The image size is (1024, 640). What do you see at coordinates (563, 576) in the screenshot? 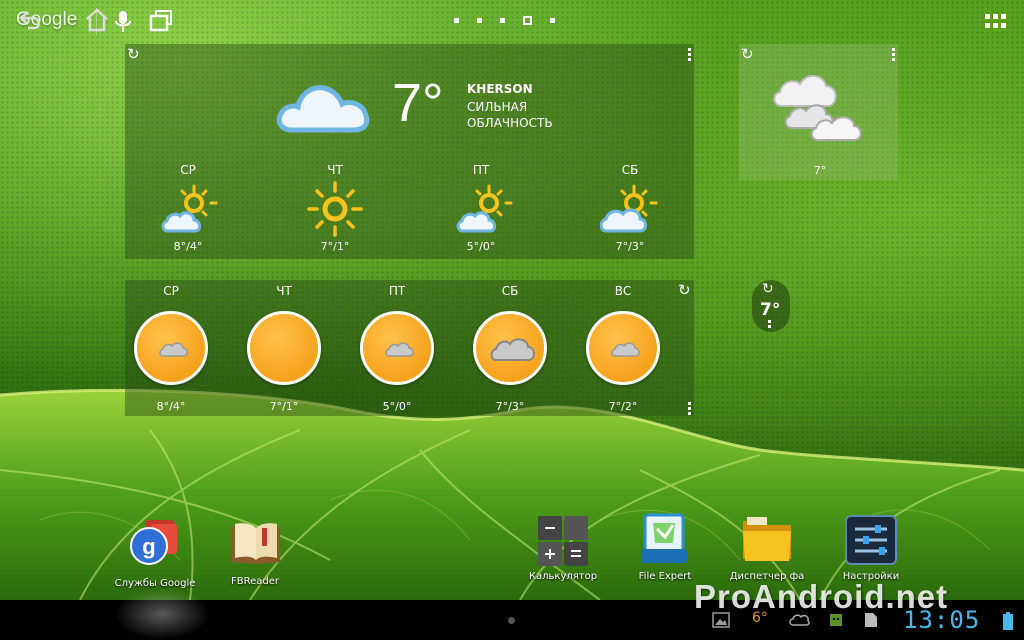
I see `shortcut-label: Калькулятор` at bounding box center [563, 576].